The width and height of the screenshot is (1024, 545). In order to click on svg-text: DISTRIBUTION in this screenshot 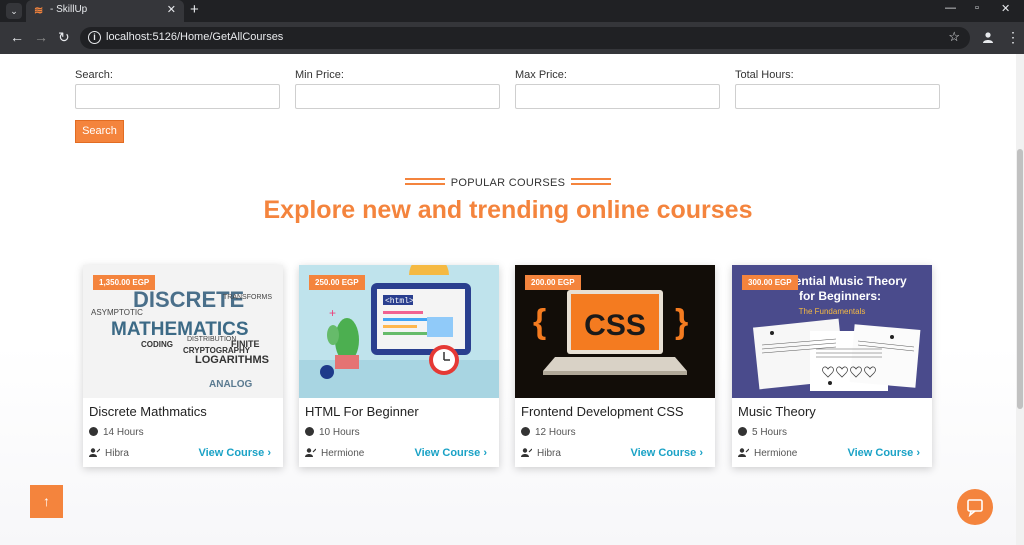, I will do `click(211, 339)`.